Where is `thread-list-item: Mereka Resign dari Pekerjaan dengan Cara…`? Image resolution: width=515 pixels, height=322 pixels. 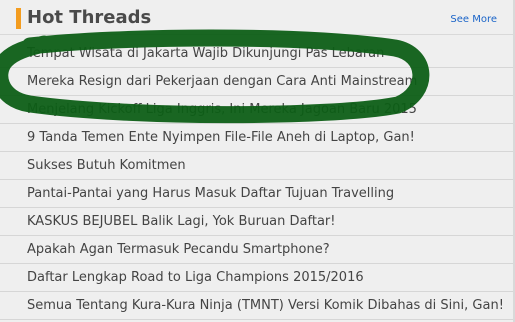 thread-list-item: Mereka Resign dari Pekerjaan dengan Cara… is located at coordinates (257, 82).